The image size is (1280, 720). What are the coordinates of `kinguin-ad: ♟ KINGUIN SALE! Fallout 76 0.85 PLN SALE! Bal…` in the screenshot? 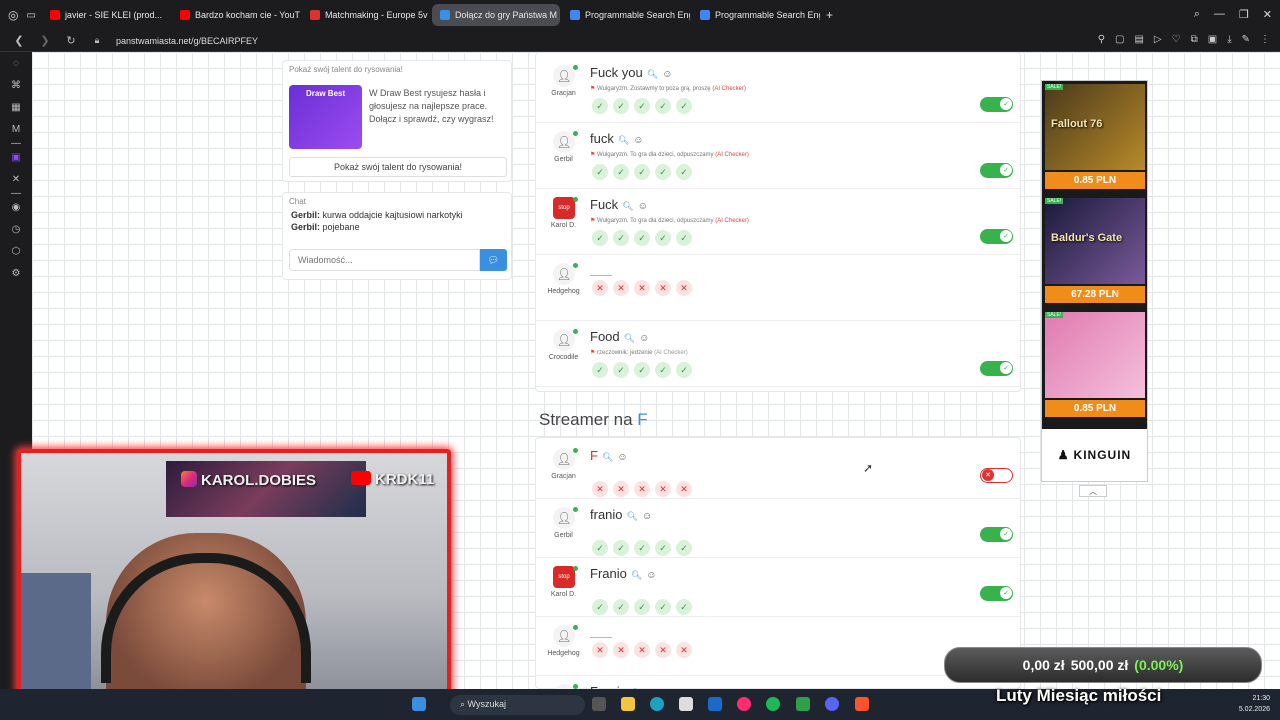 It's located at (1094, 281).